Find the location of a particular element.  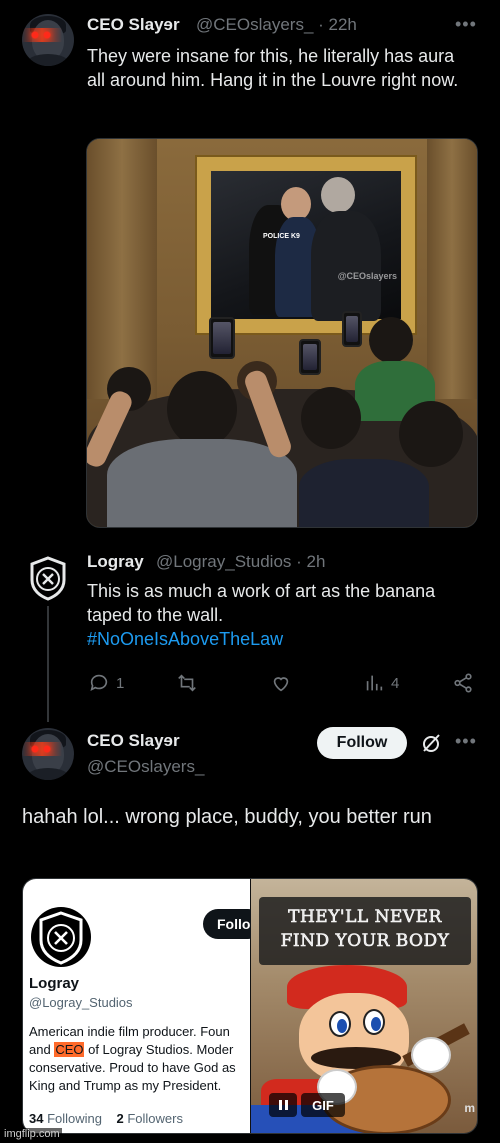

left-pillar is located at coordinates (122, 269).